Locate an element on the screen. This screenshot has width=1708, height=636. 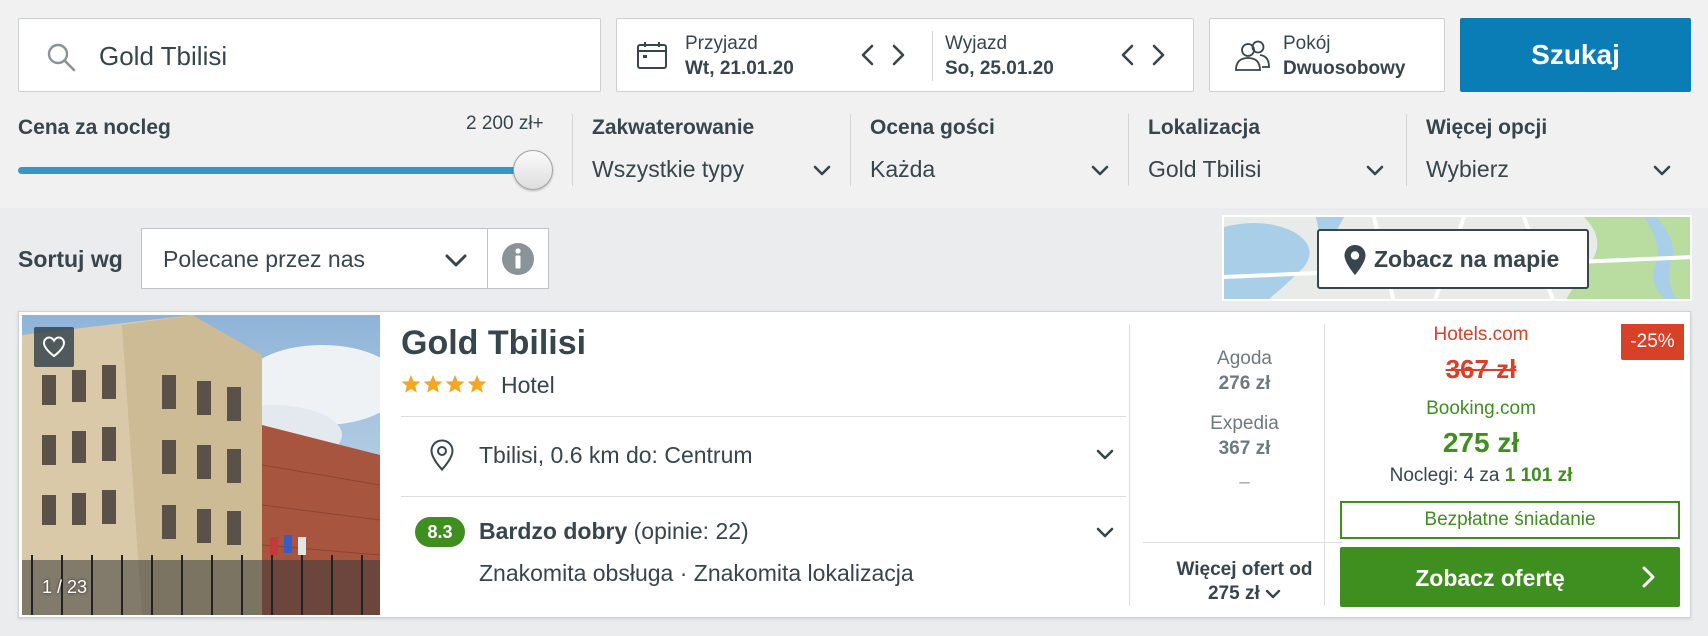
accommodation-filter-select: Wszystkie typy is located at coordinates (717, 170).